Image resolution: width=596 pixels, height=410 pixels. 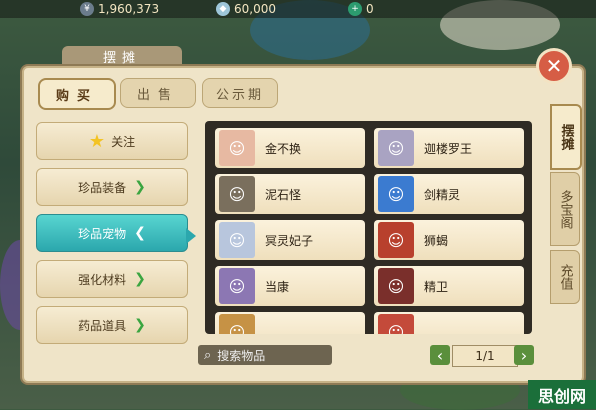 I want to click on silver-counter: ◆ 60,000, so click(x=246, y=9).